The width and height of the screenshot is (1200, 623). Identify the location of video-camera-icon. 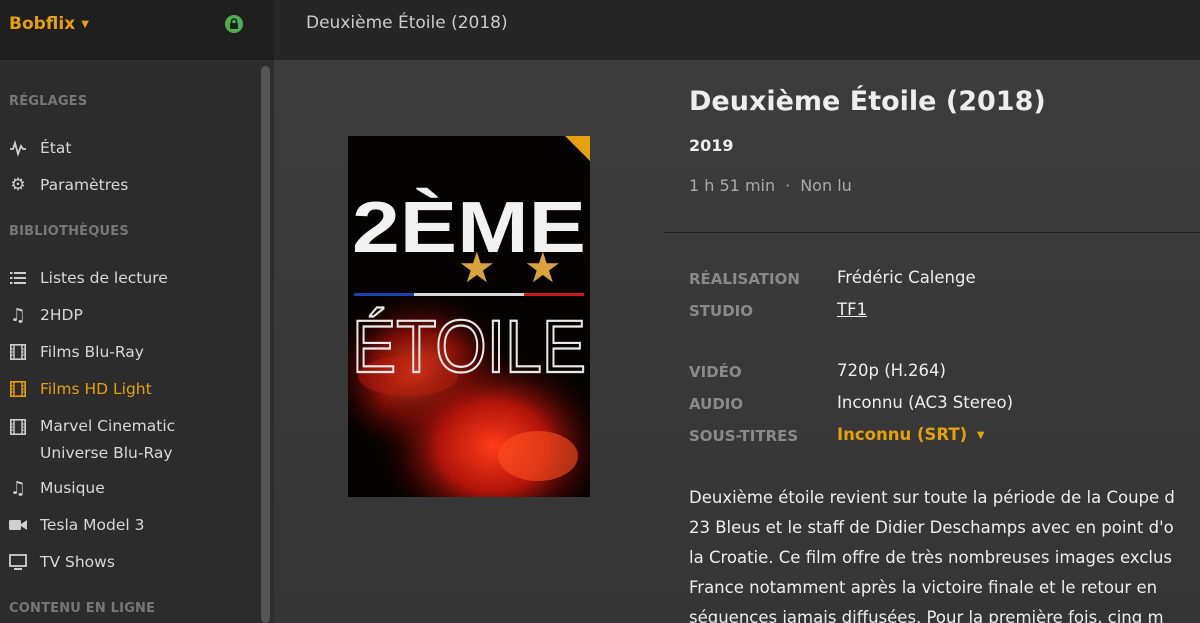
(18, 525).